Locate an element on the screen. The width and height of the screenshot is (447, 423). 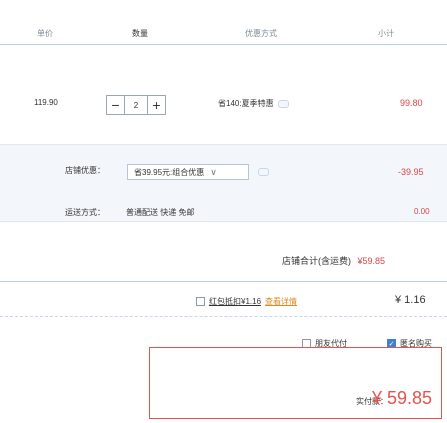
item-price: 119.90 is located at coordinates (46, 102).